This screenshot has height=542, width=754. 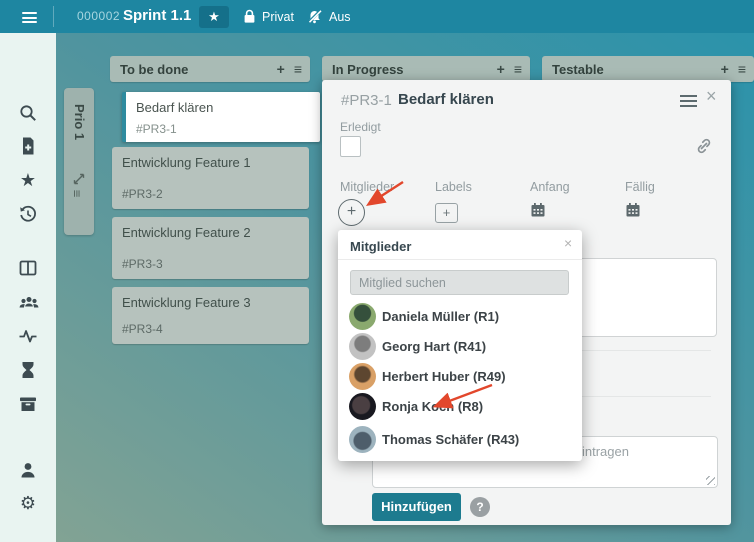 What do you see at coordinates (550, 187) in the screenshot?
I see `start-field-label: Anfang` at bounding box center [550, 187].